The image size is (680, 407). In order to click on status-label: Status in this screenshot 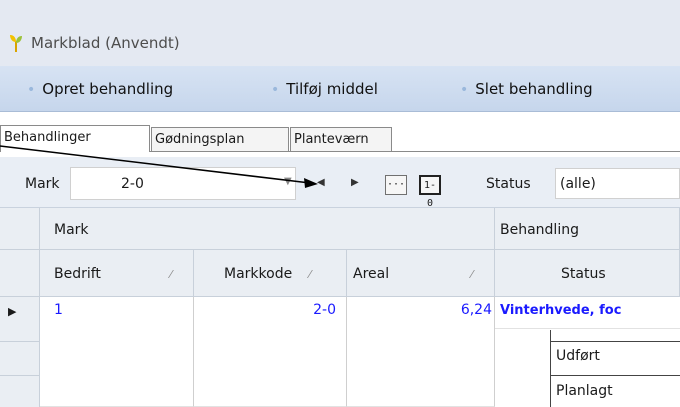, I will do `click(508, 184)`.